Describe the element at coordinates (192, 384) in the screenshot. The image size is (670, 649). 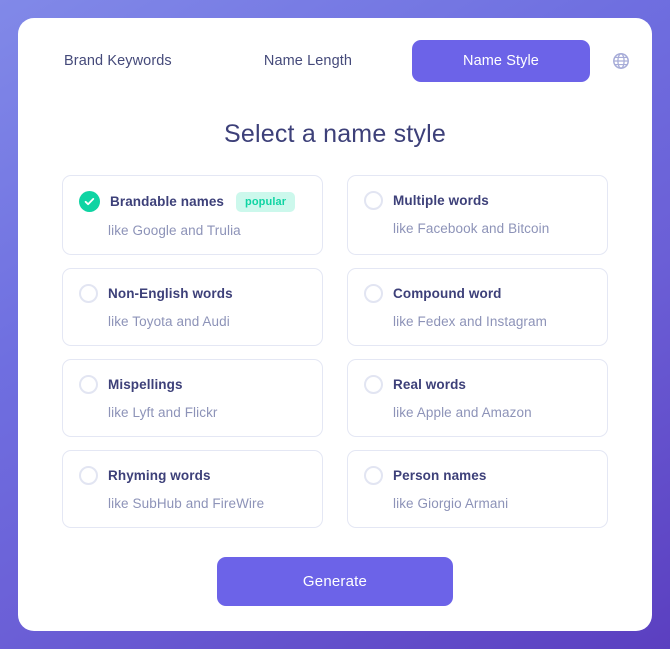
I see `option-header: Mispellings` at that location.